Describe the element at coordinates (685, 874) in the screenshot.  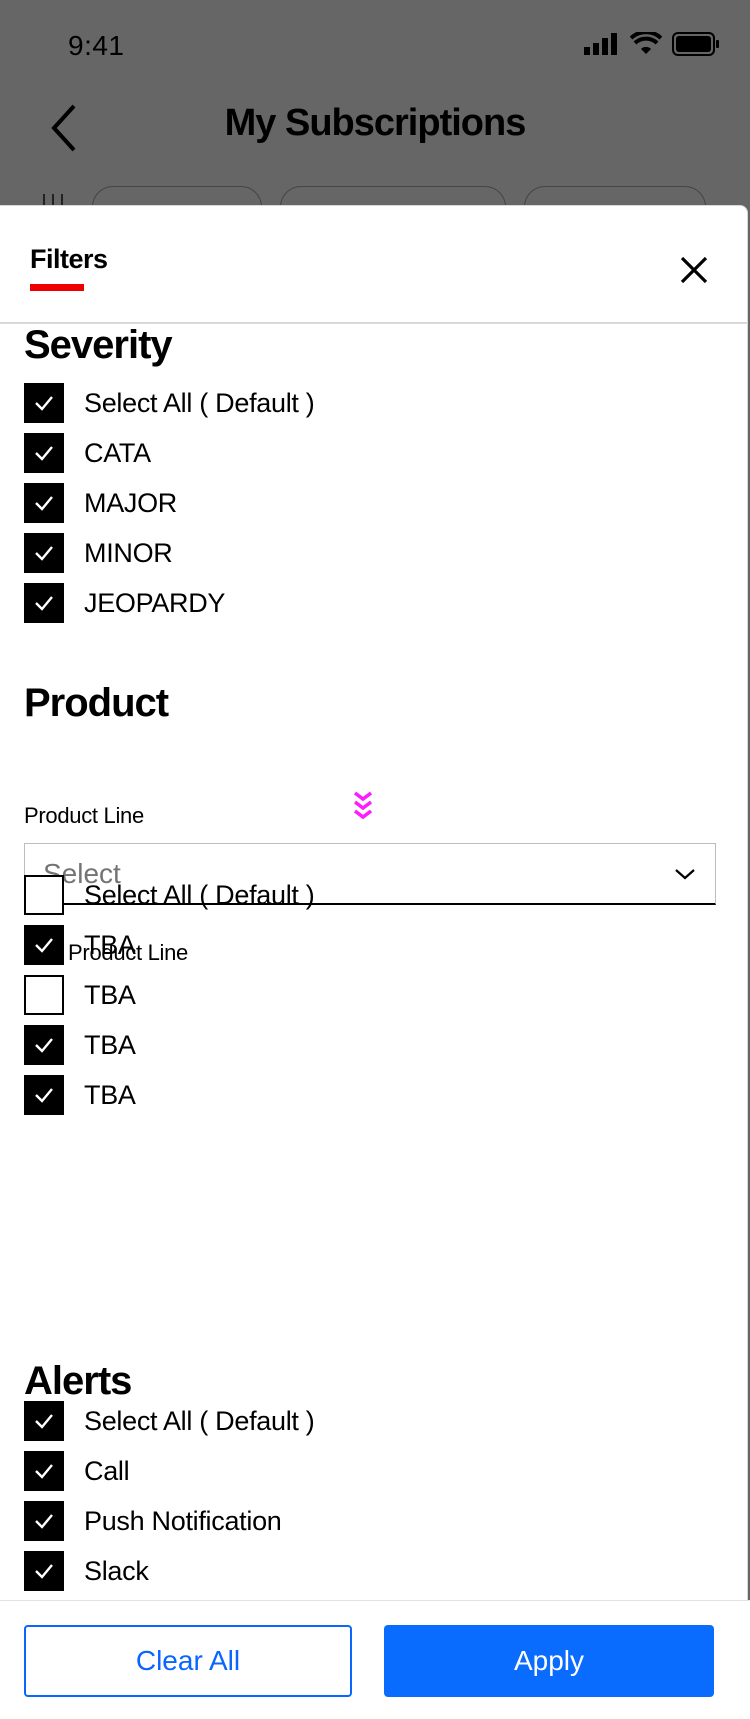
I see `chevron-down-icon` at that location.